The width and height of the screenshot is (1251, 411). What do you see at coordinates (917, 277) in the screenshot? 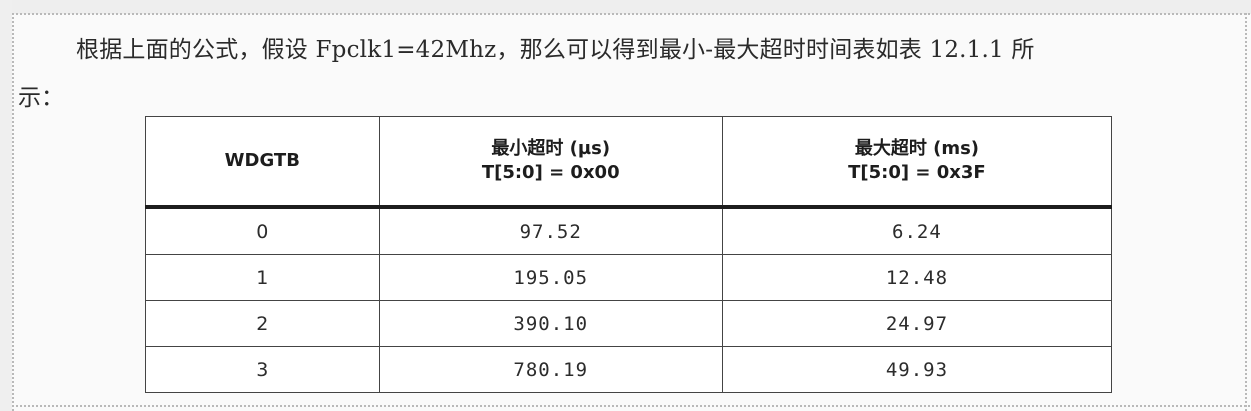
I see `cell-max-timeout: 12.48` at bounding box center [917, 277].